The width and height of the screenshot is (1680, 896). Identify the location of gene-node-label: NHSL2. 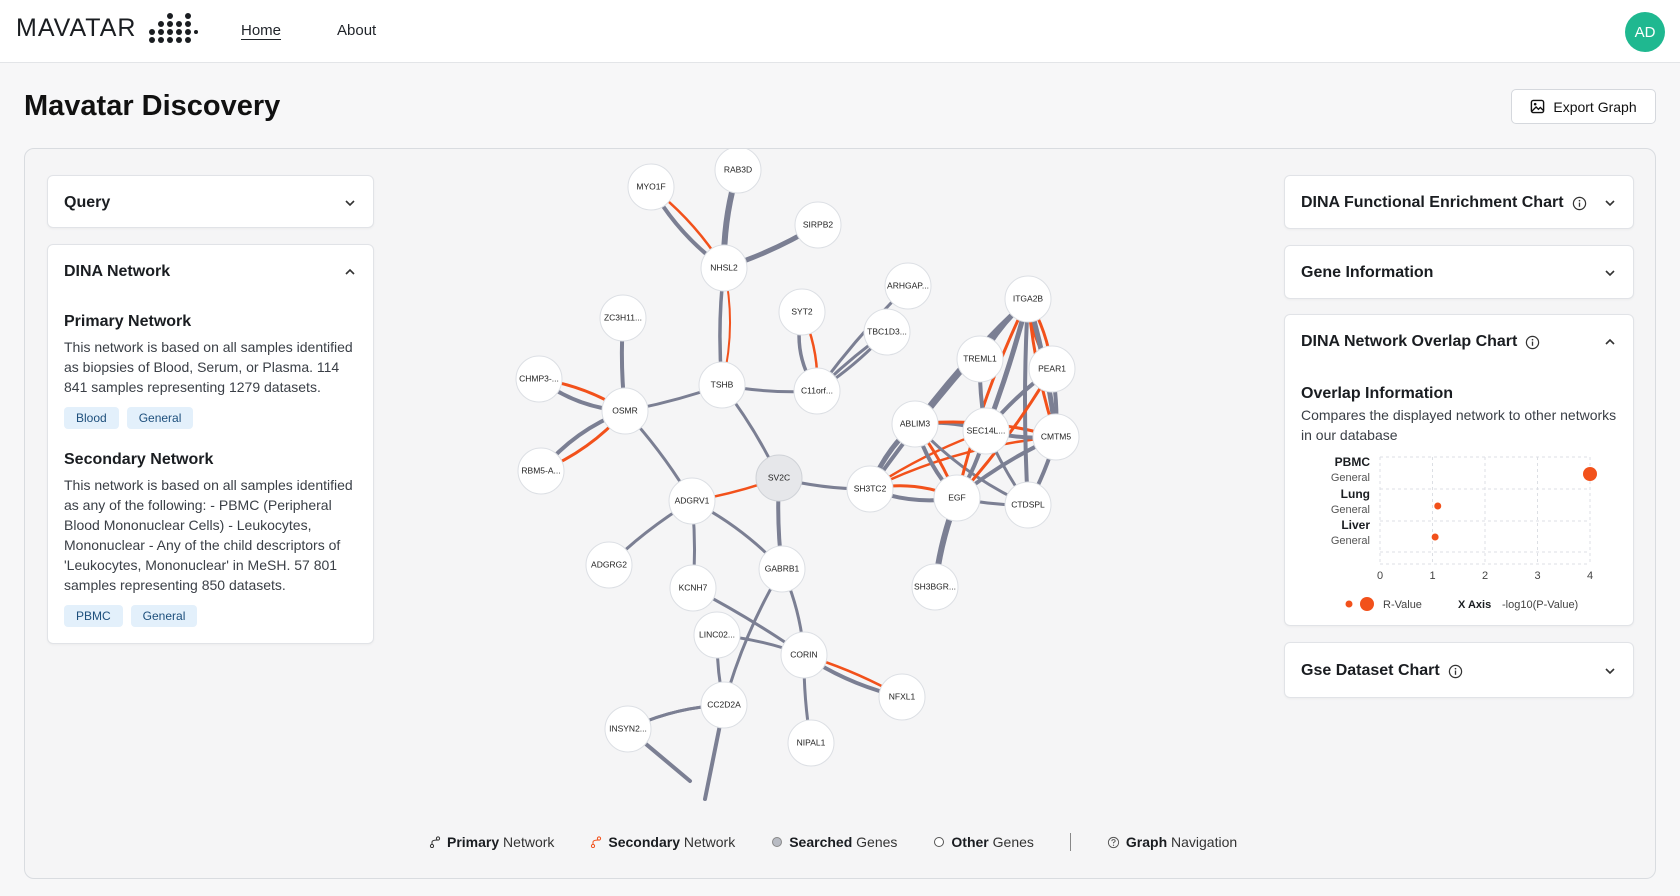
(724, 267).